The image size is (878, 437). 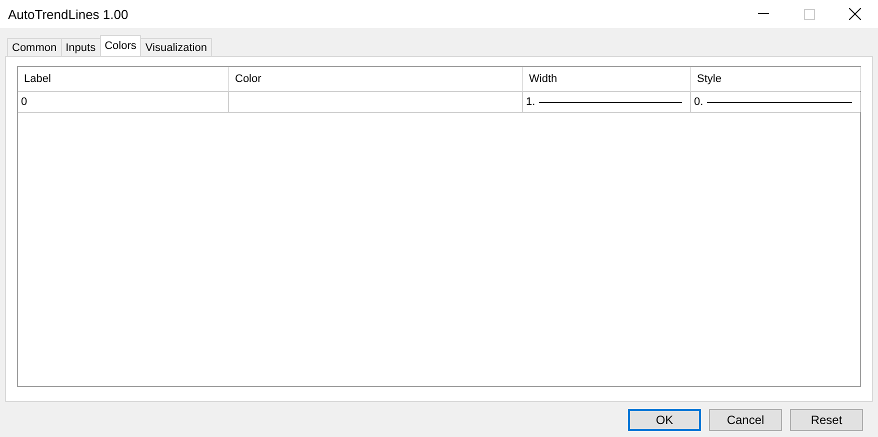 I want to click on tab: Inputs, so click(x=80, y=47).